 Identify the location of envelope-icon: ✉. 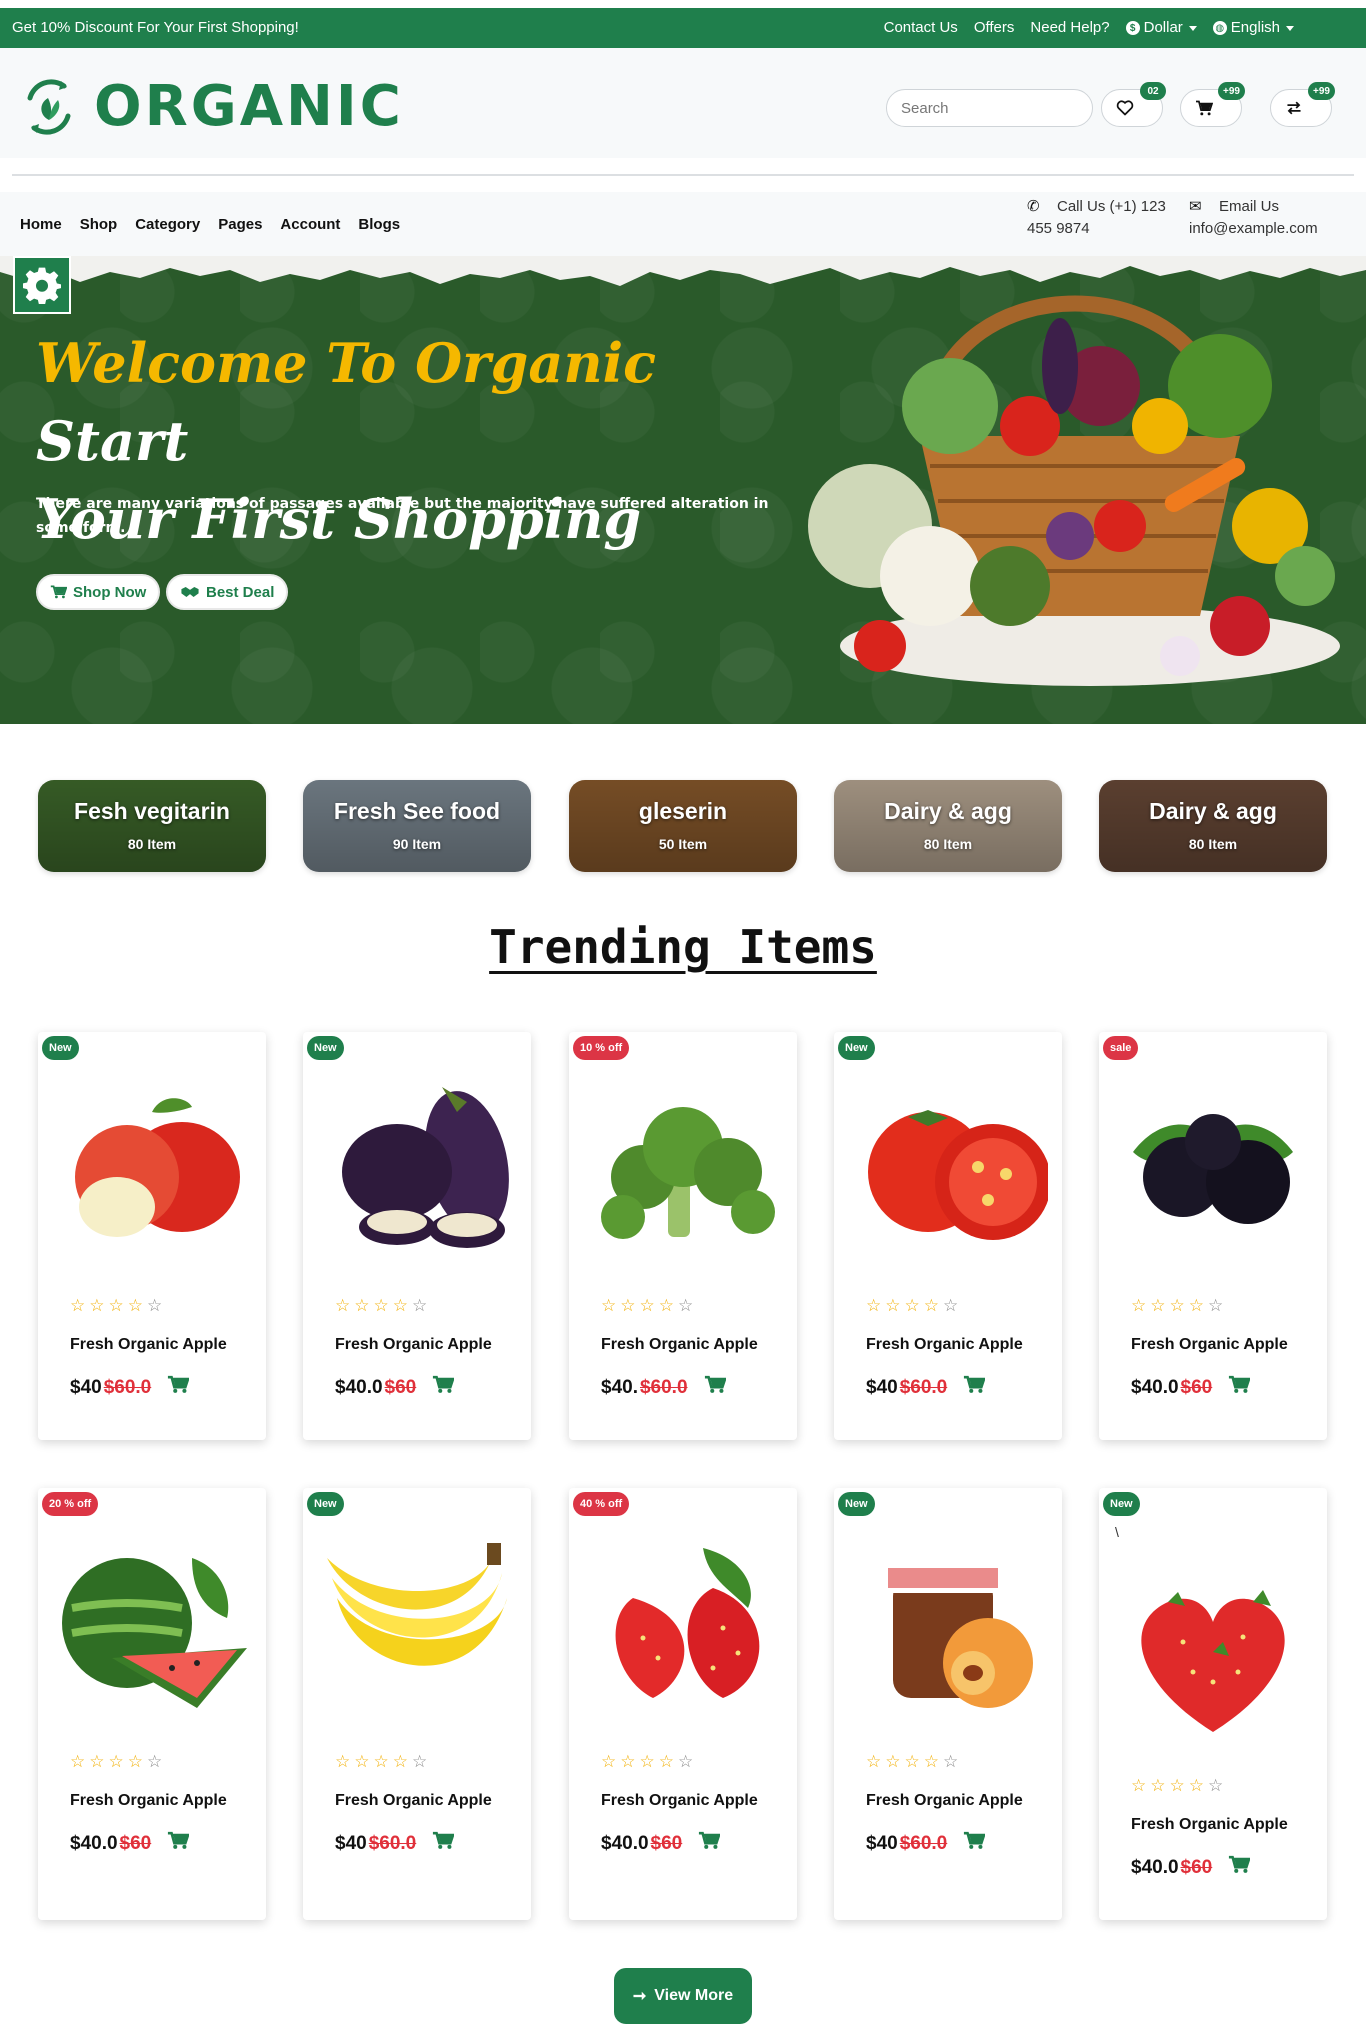
(1195, 206).